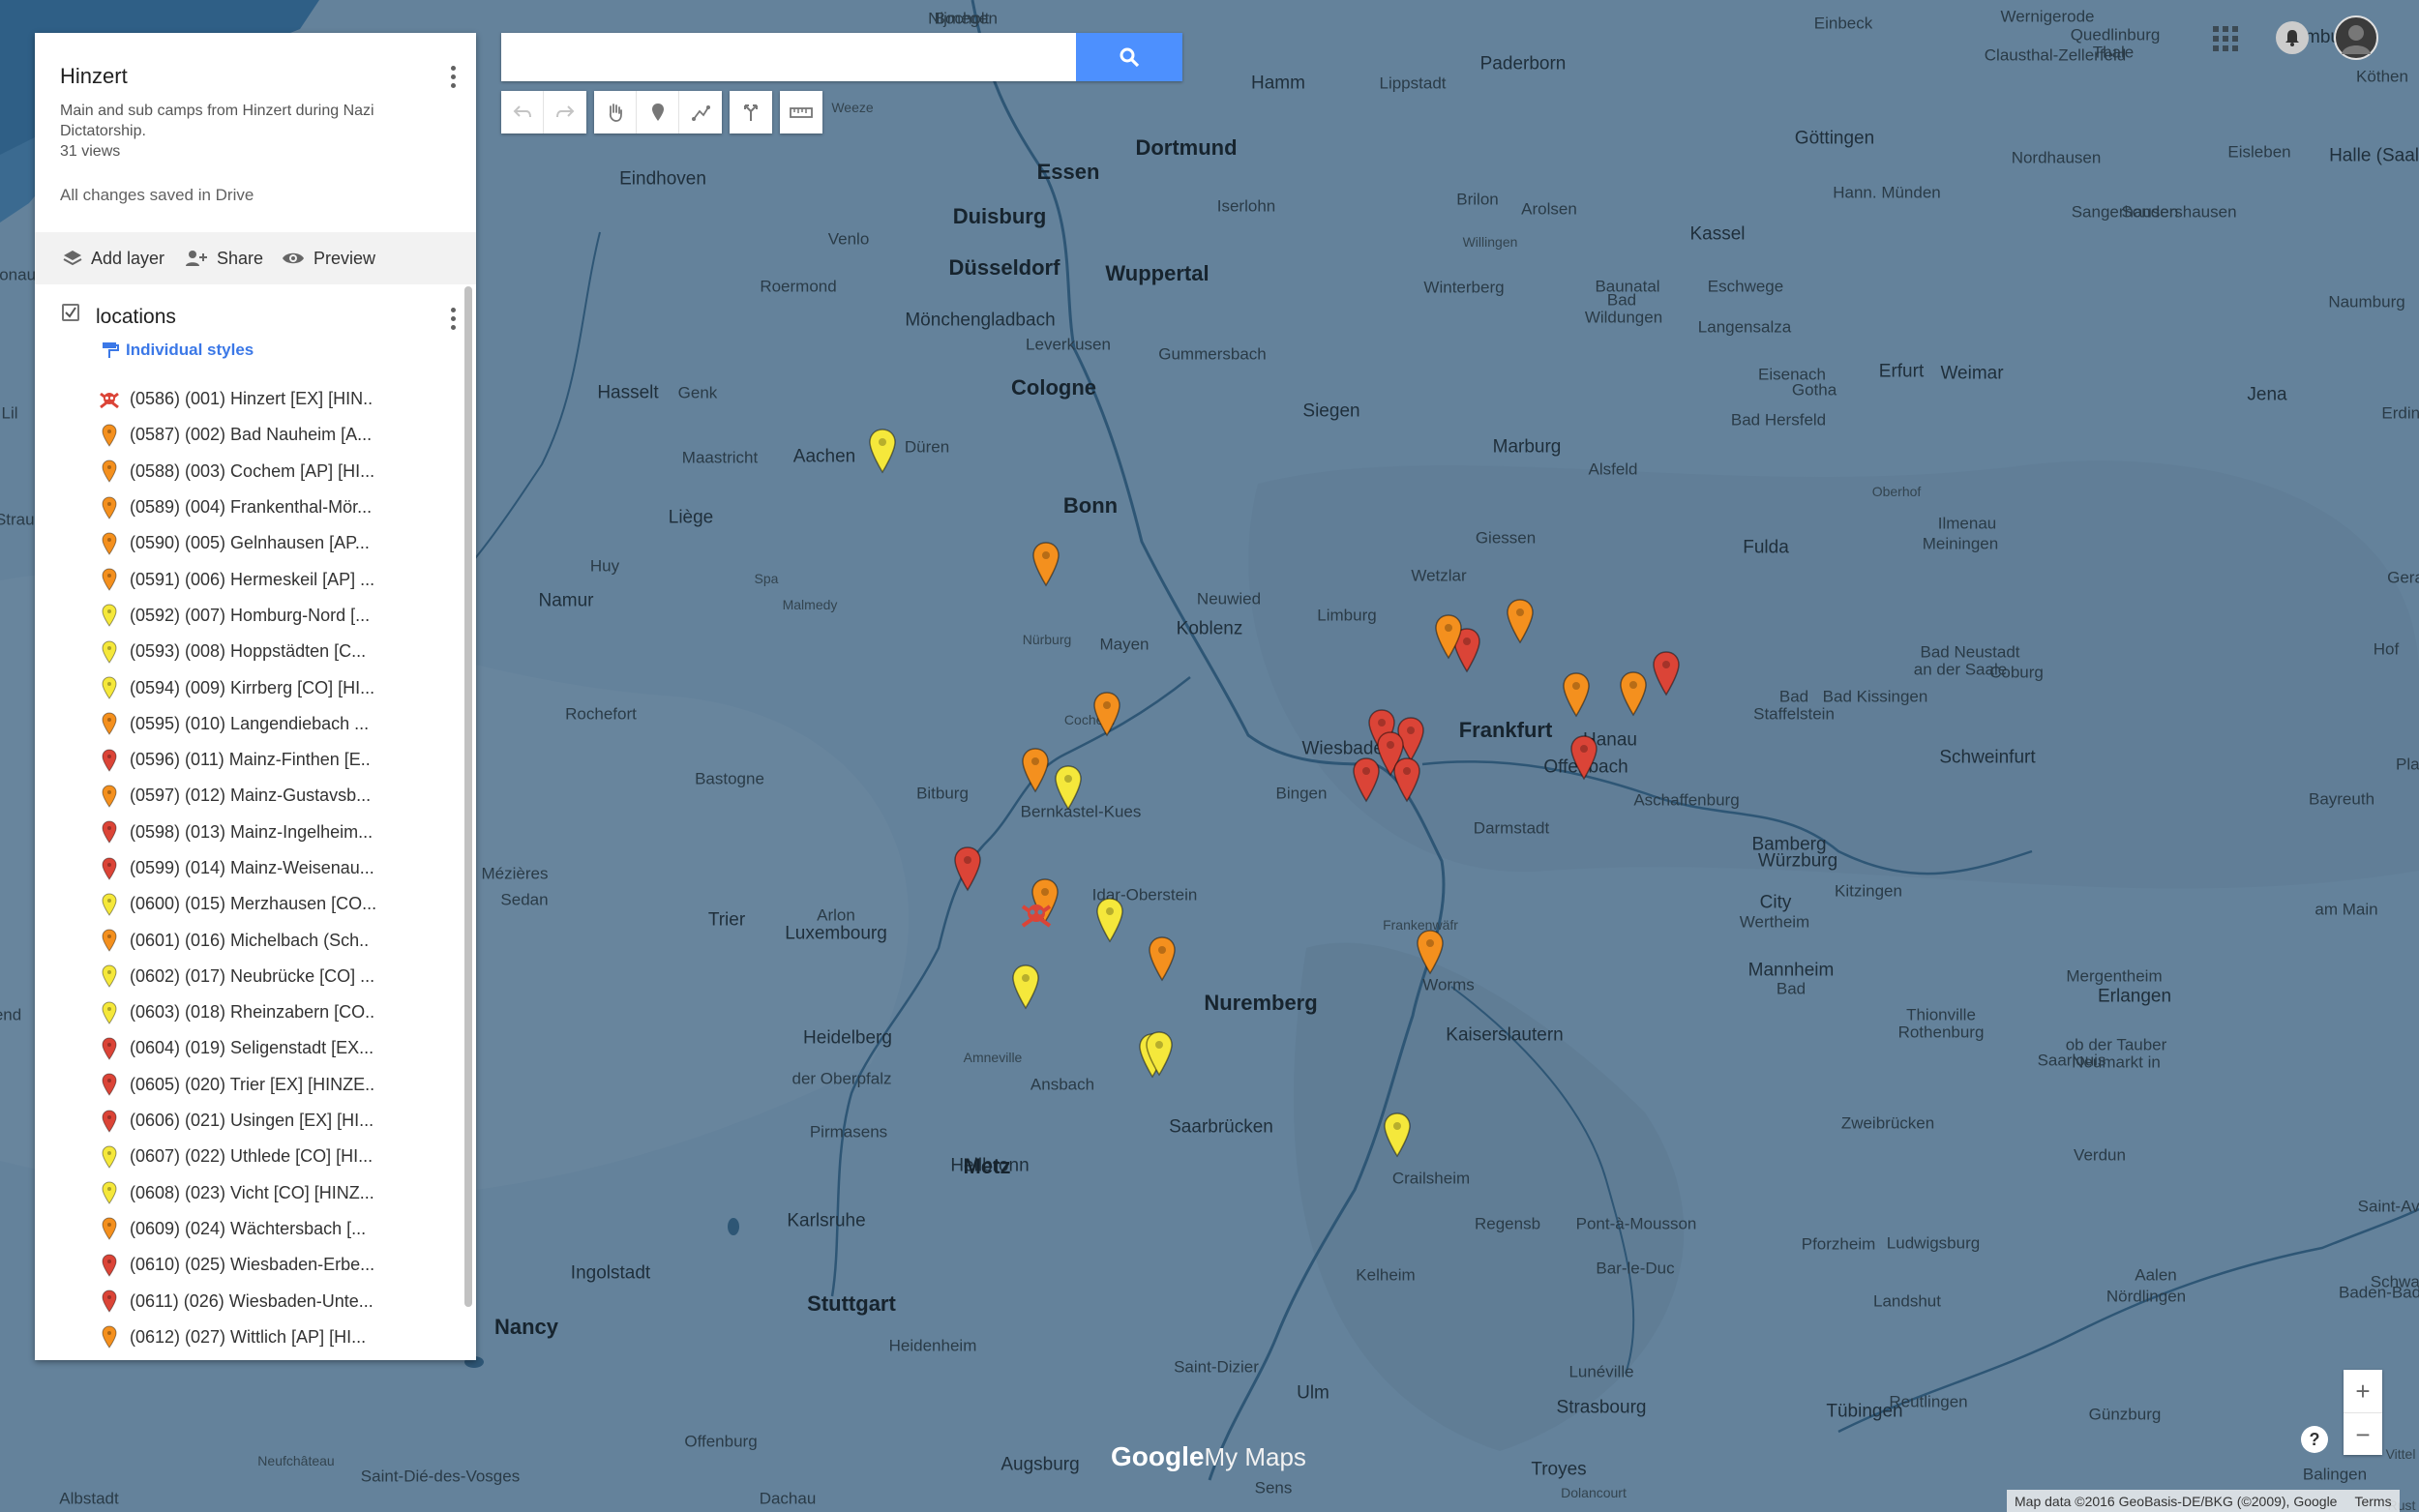 Image resolution: width=2419 pixels, height=1512 pixels. I want to click on ruler-icon, so click(801, 113).